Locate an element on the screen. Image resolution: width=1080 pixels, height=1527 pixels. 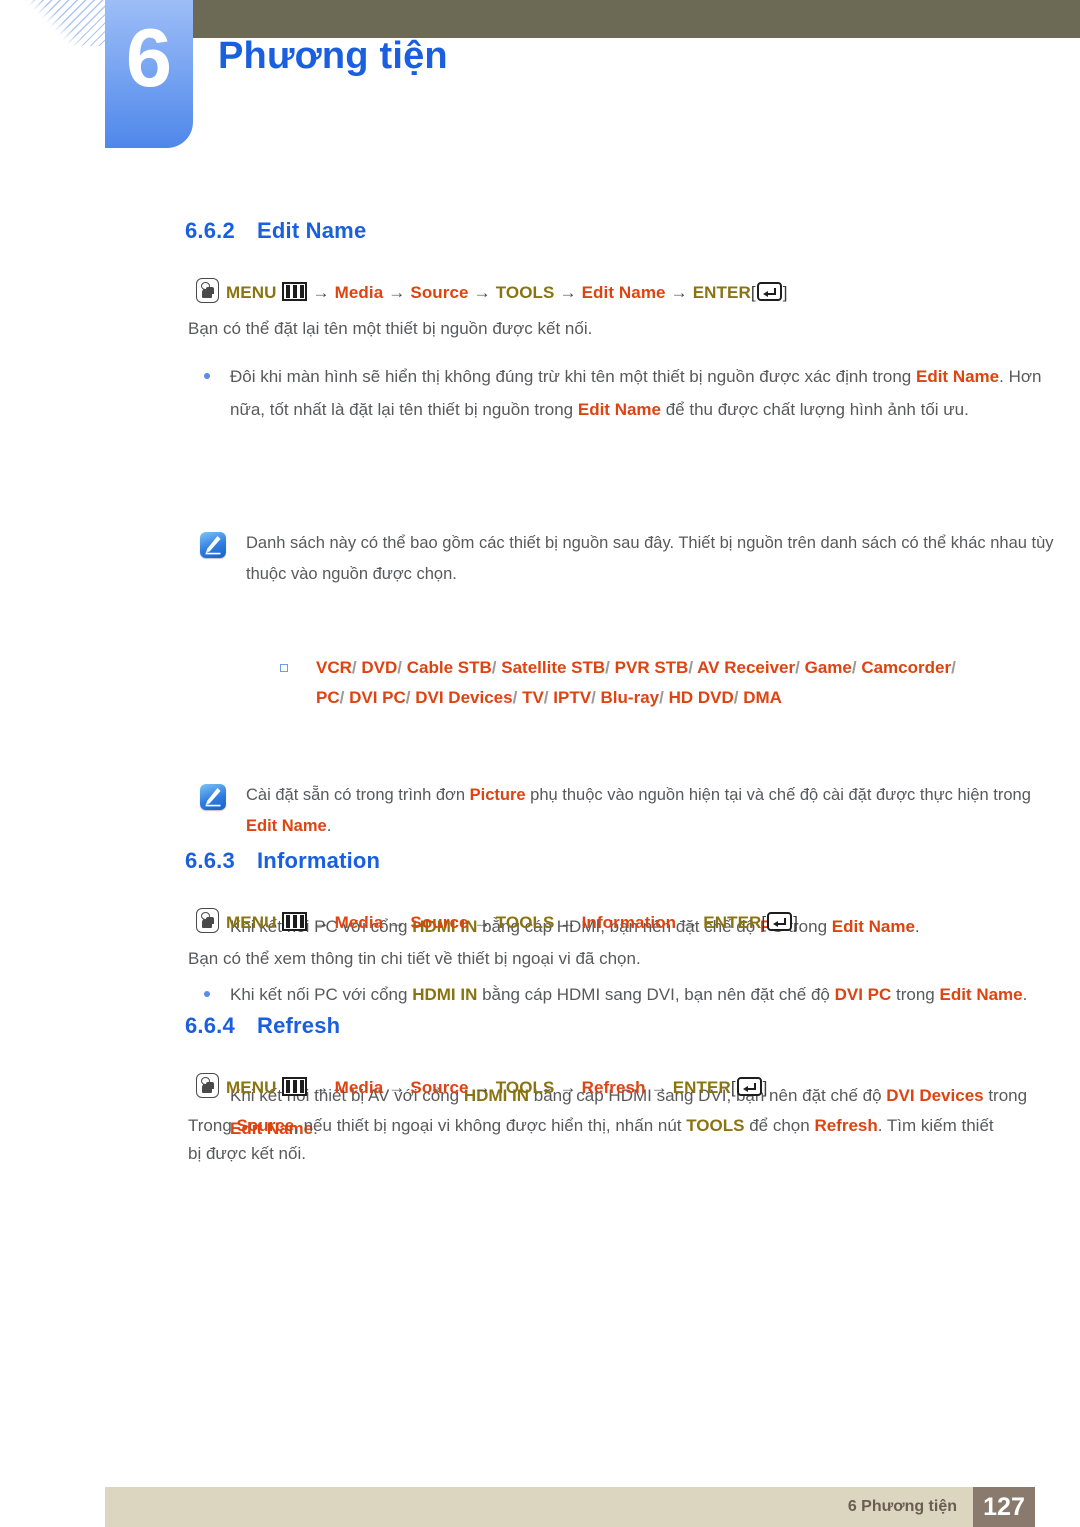
device-dvi-devices: DVI Devices is located at coordinates (464, 697).